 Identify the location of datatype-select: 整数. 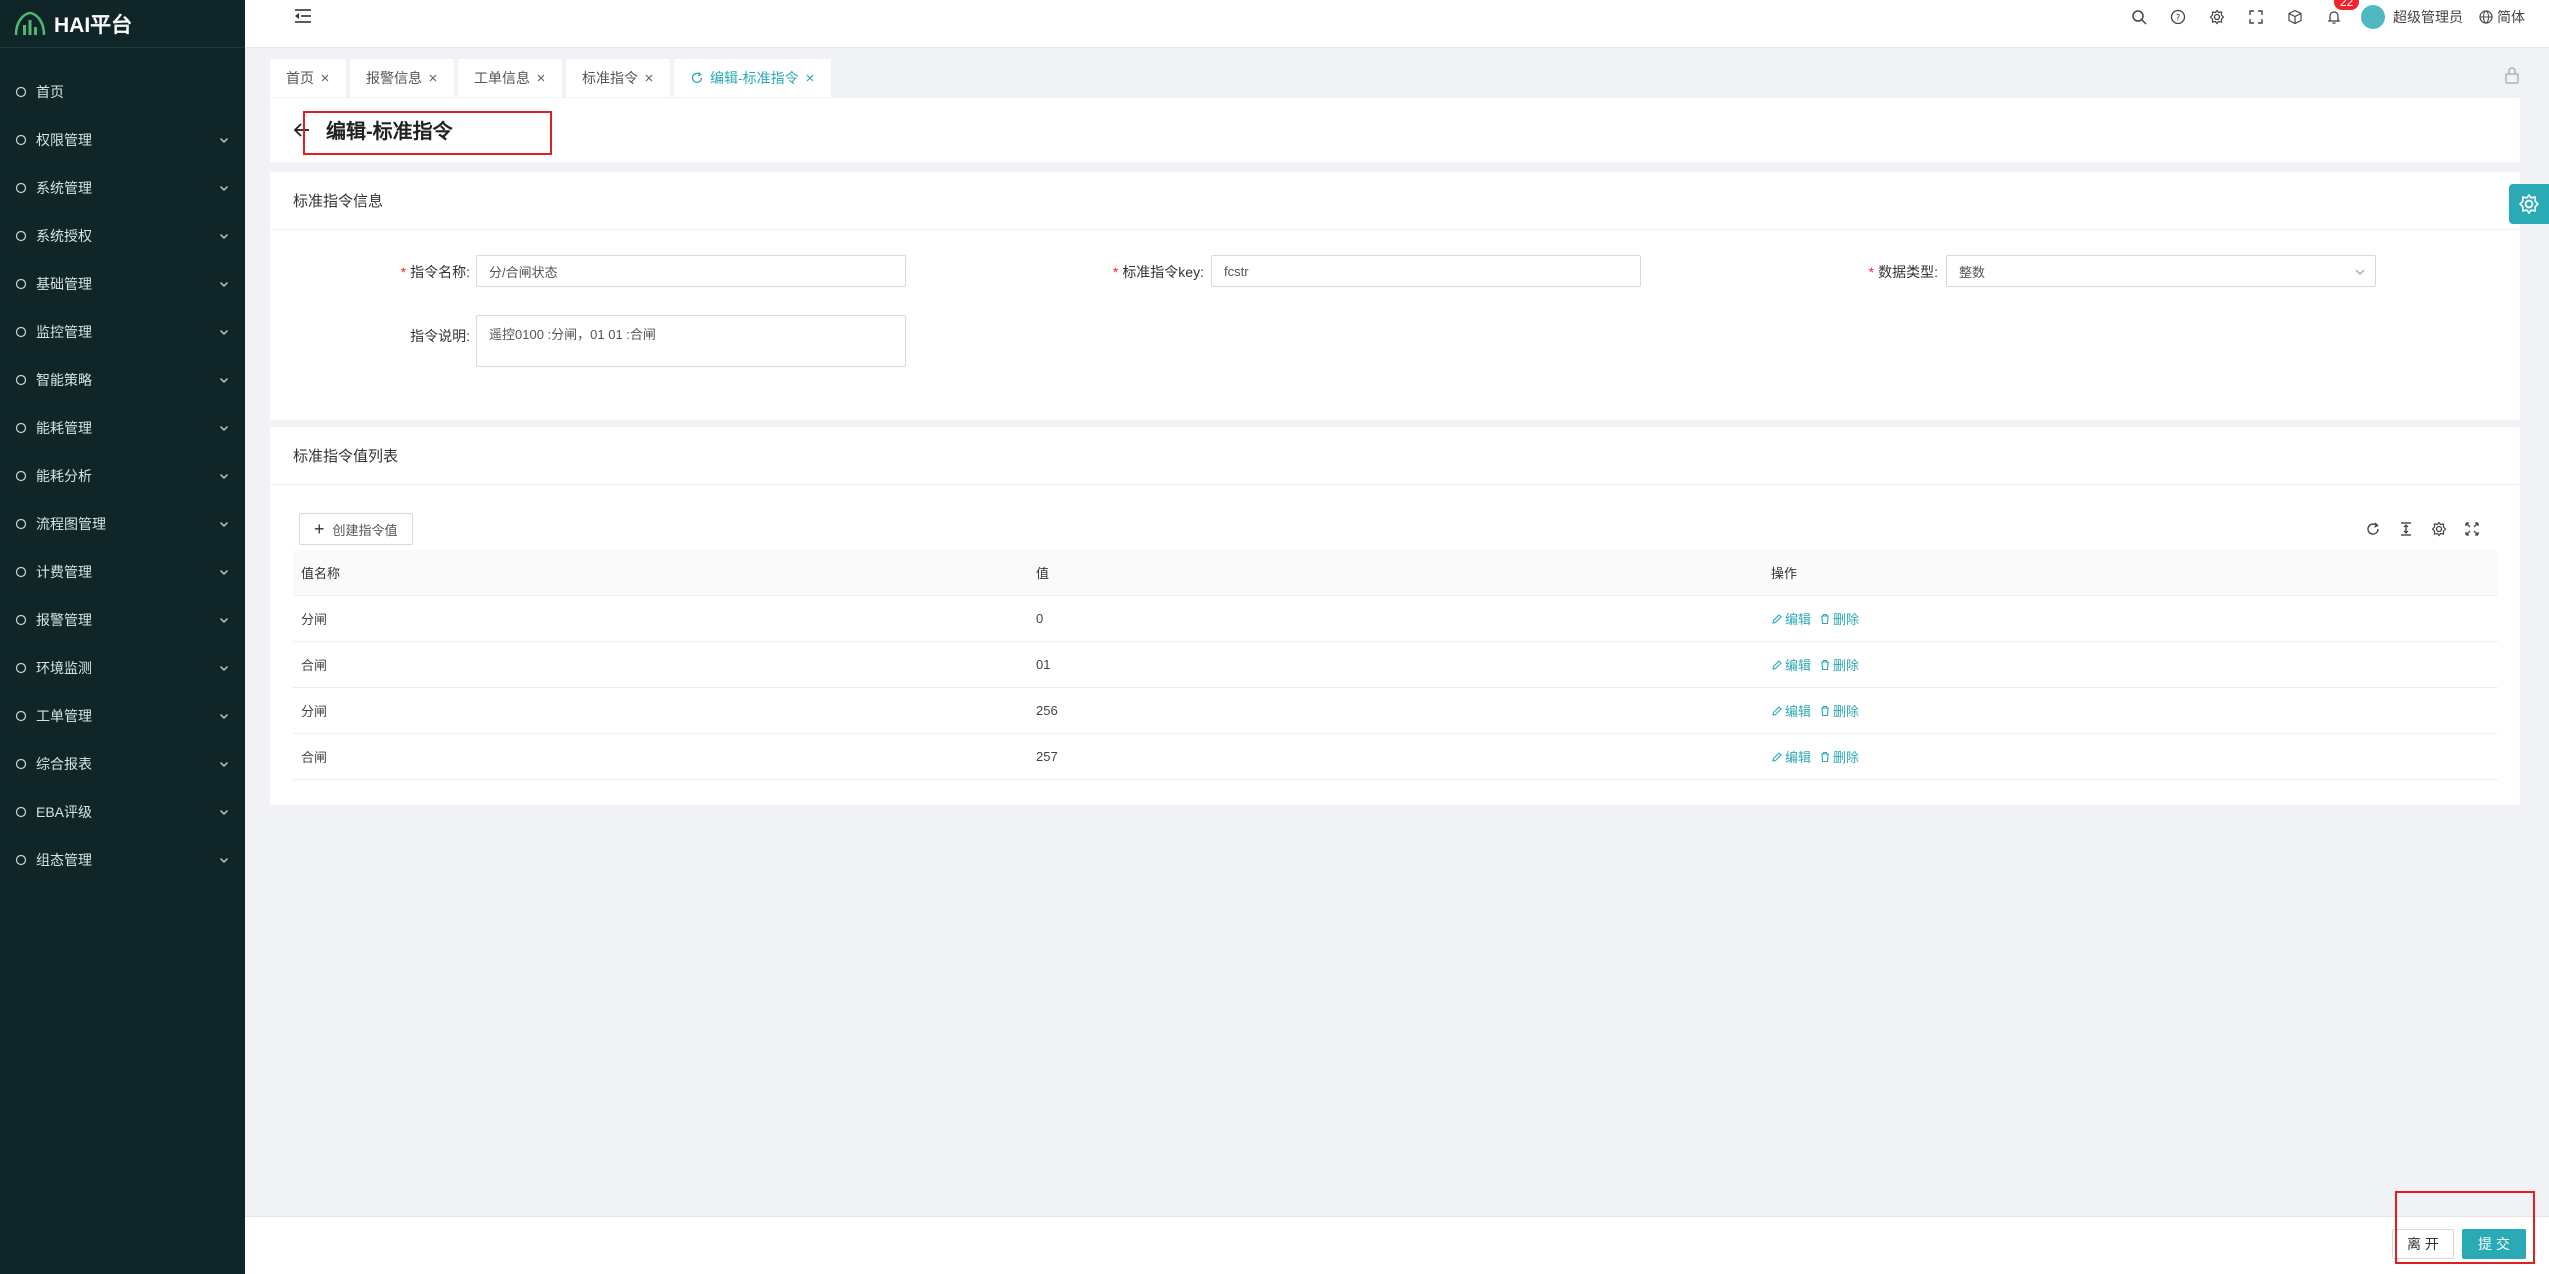
(2161, 271).